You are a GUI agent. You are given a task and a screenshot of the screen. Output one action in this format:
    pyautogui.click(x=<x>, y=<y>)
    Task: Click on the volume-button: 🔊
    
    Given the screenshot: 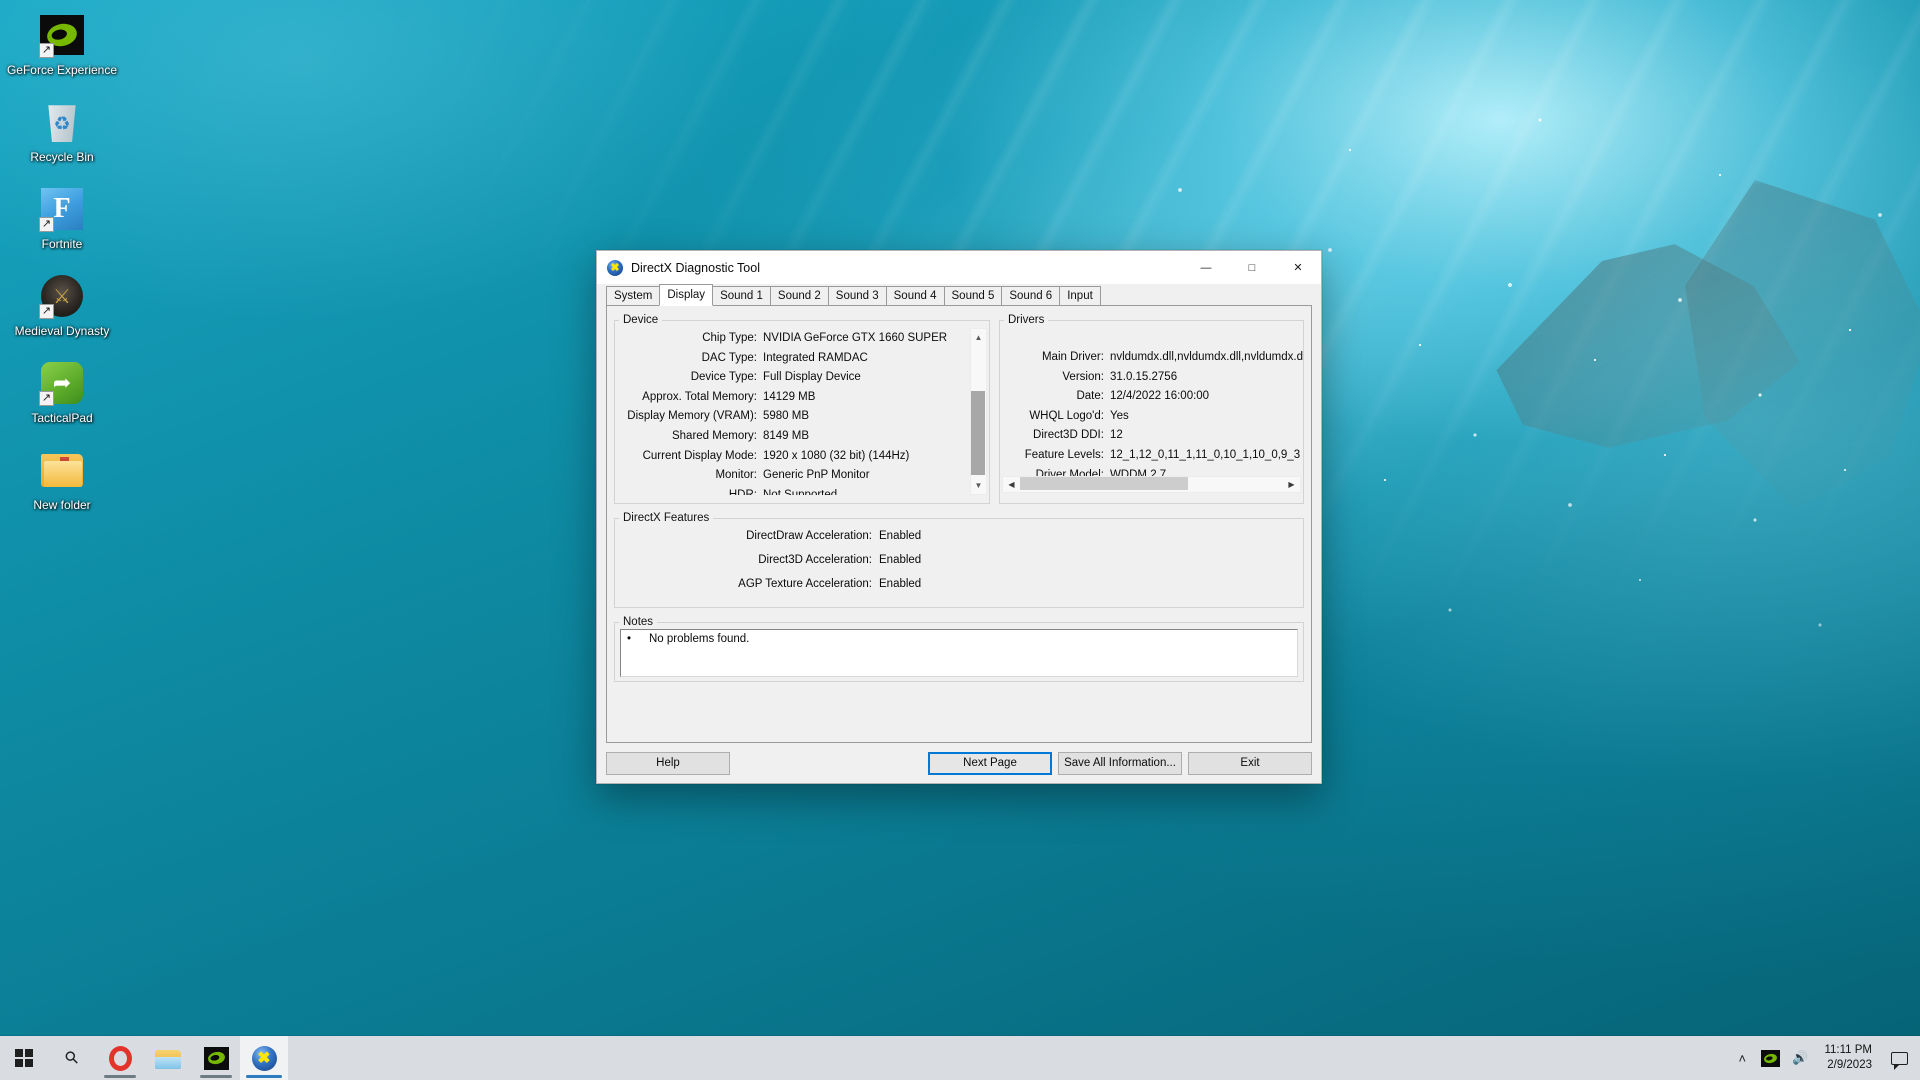 What is the action you would take?
    pyautogui.click(x=1800, y=1058)
    